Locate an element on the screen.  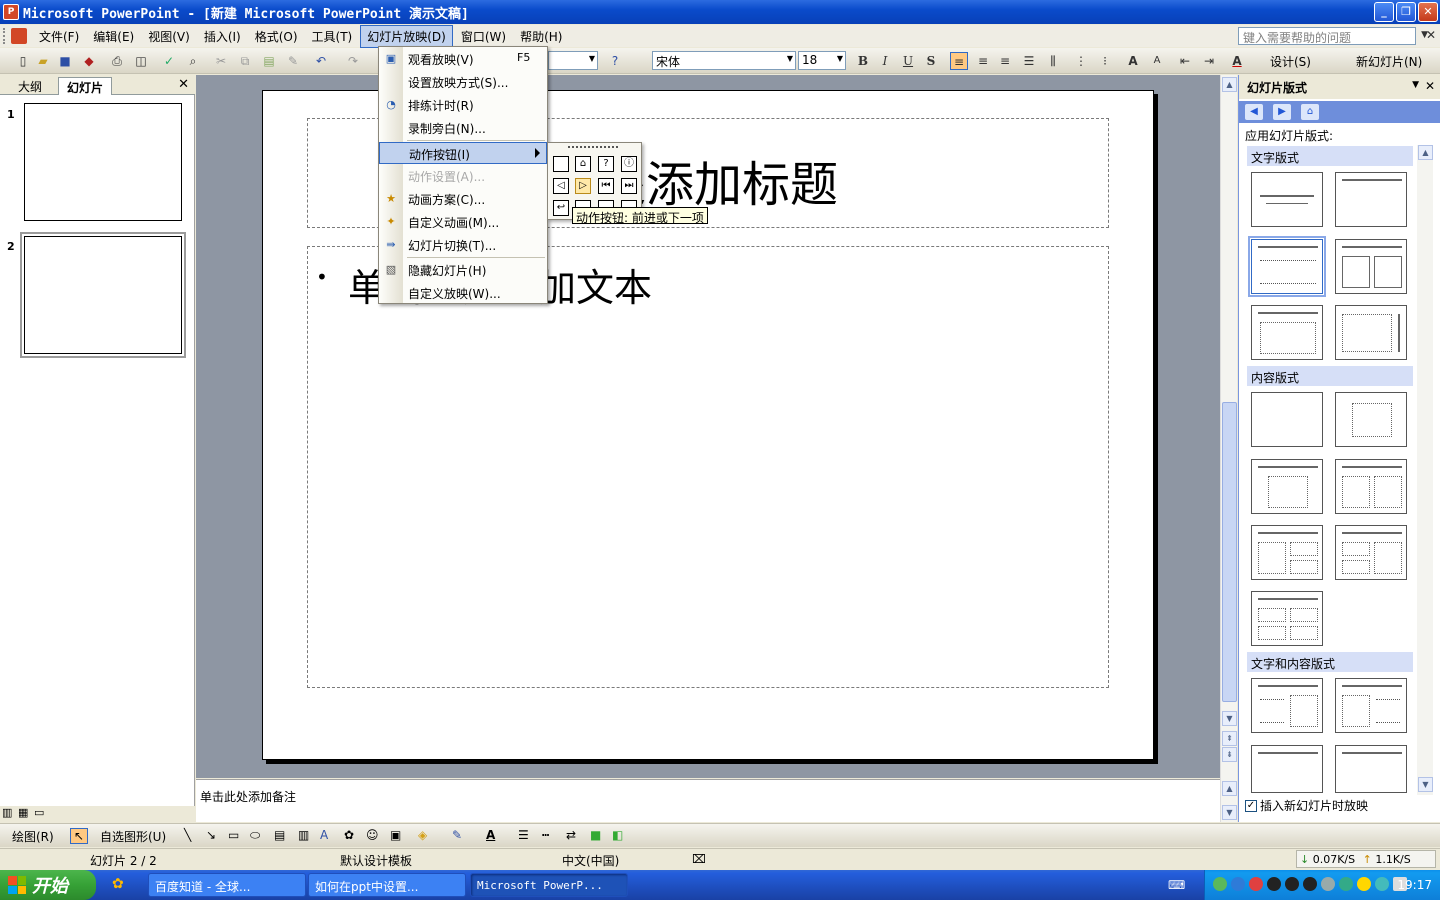
scroll-thumb is located at coordinates (1229, 552).